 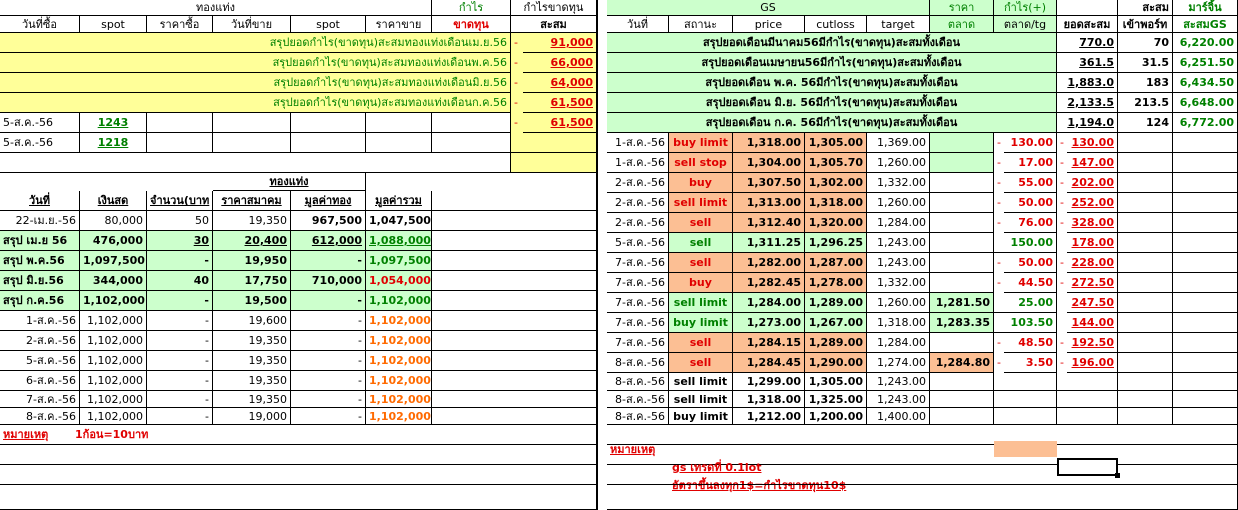 I want to click on gs-summary-gs: 6,772.00, so click(x=1205, y=123).